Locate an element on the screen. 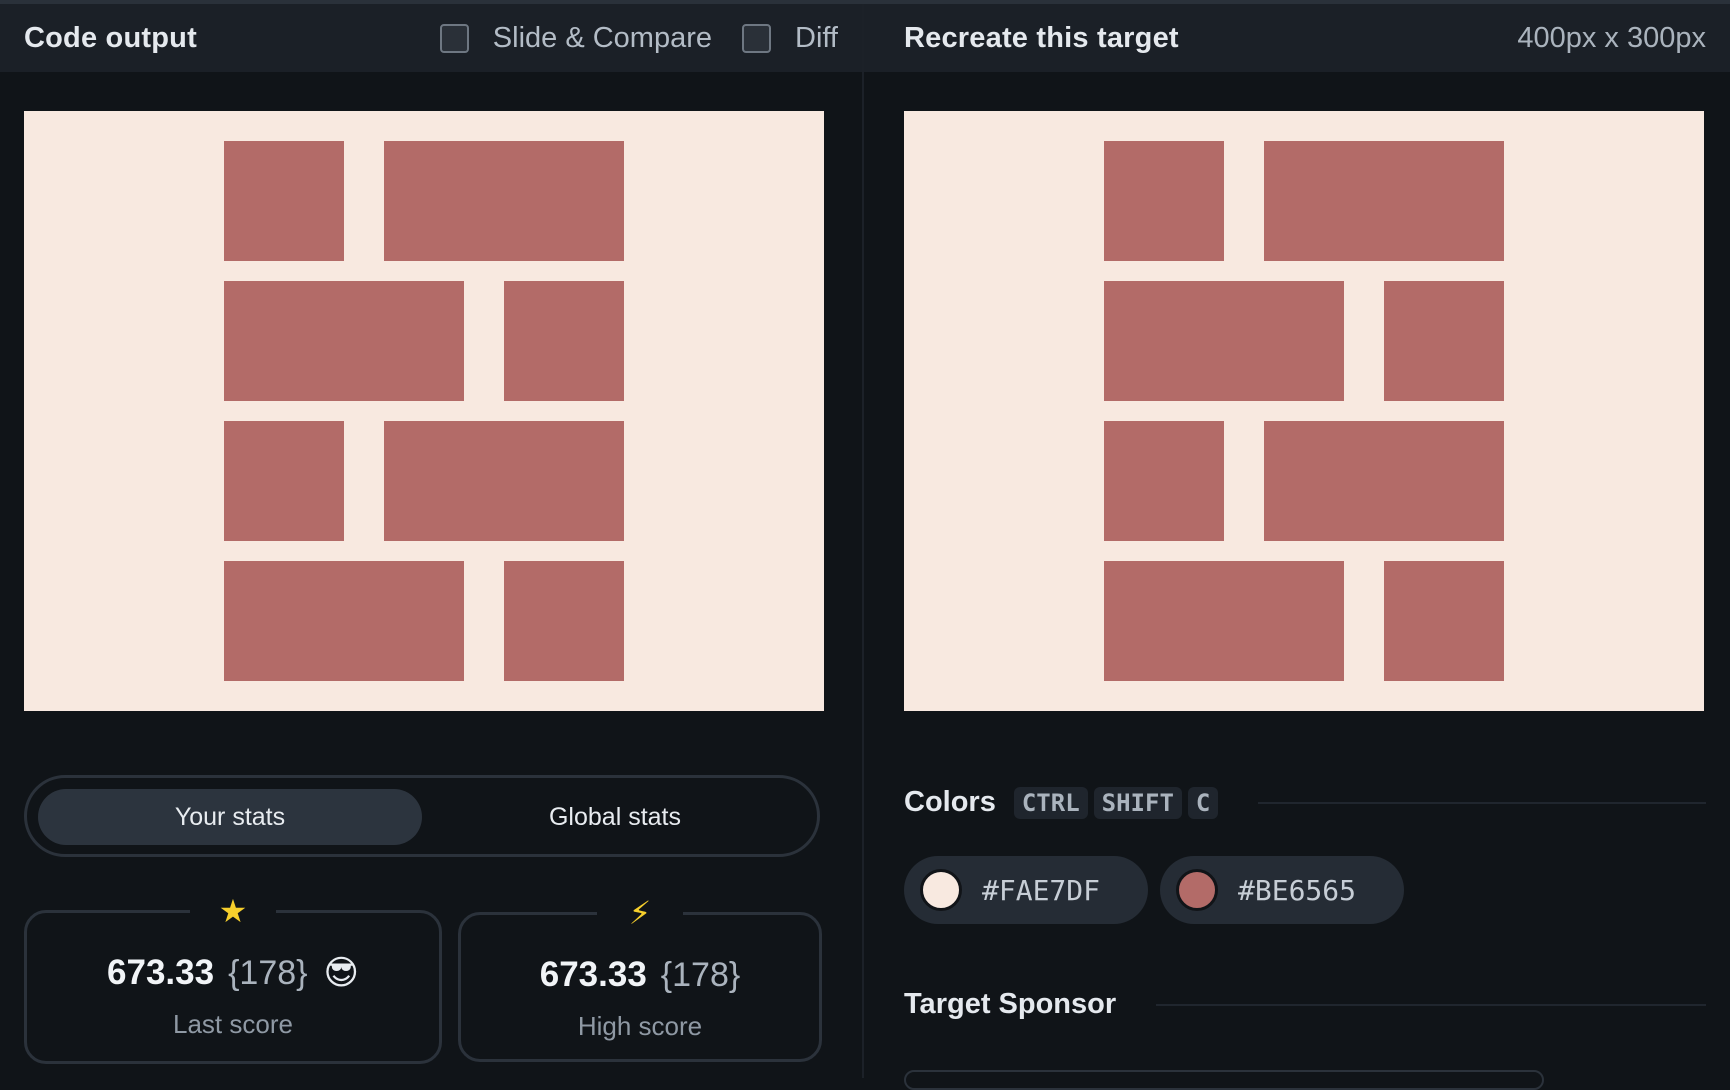  high-score-value: 673.33 is located at coordinates (593, 974).